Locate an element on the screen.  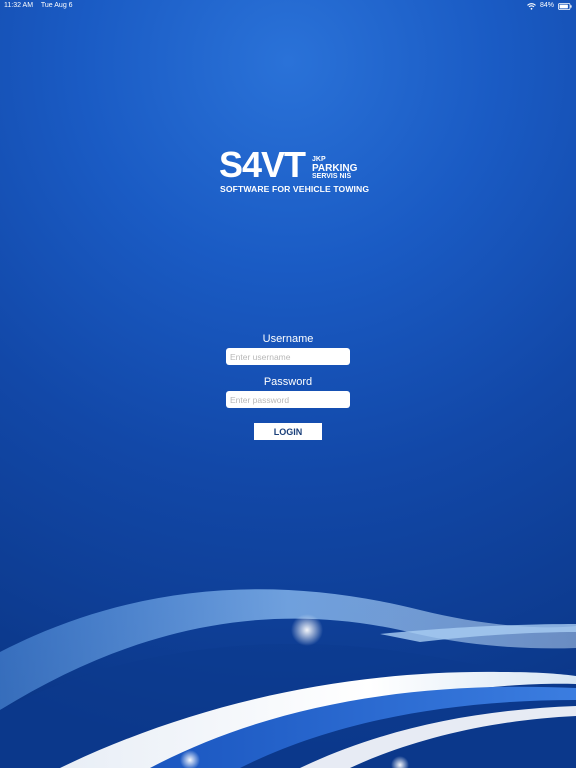
logo-servis: SERVIS NIŠ is located at coordinates (332, 176).